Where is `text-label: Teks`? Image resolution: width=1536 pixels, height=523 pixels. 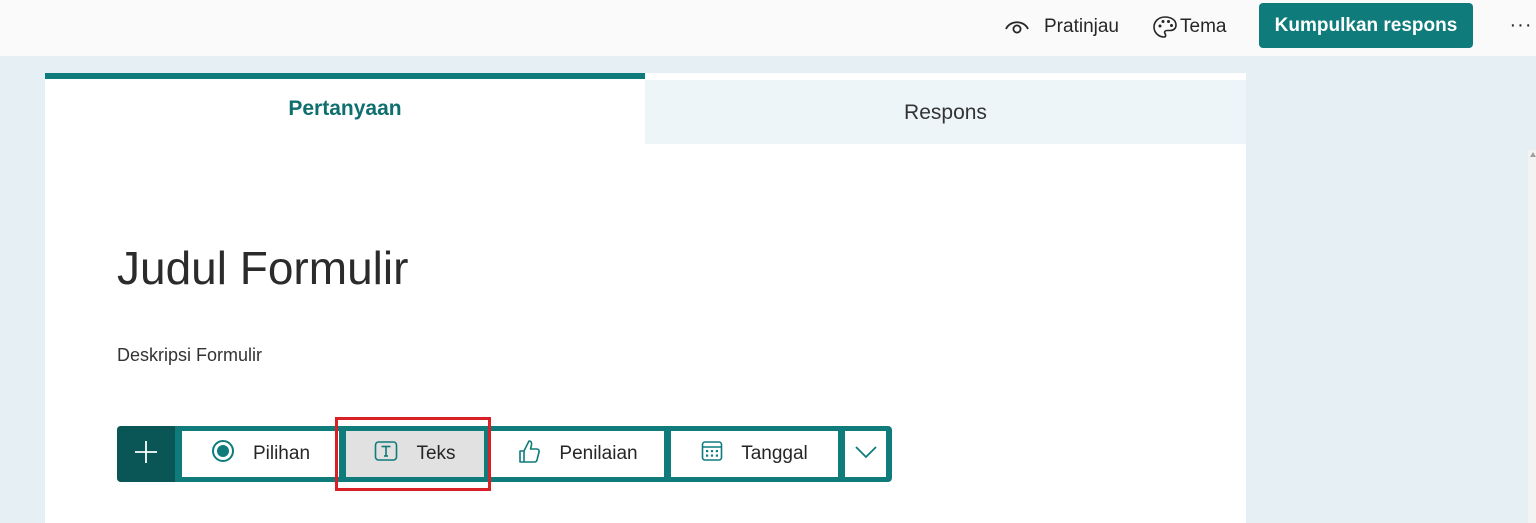 text-label: Teks is located at coordinates (436, 453).